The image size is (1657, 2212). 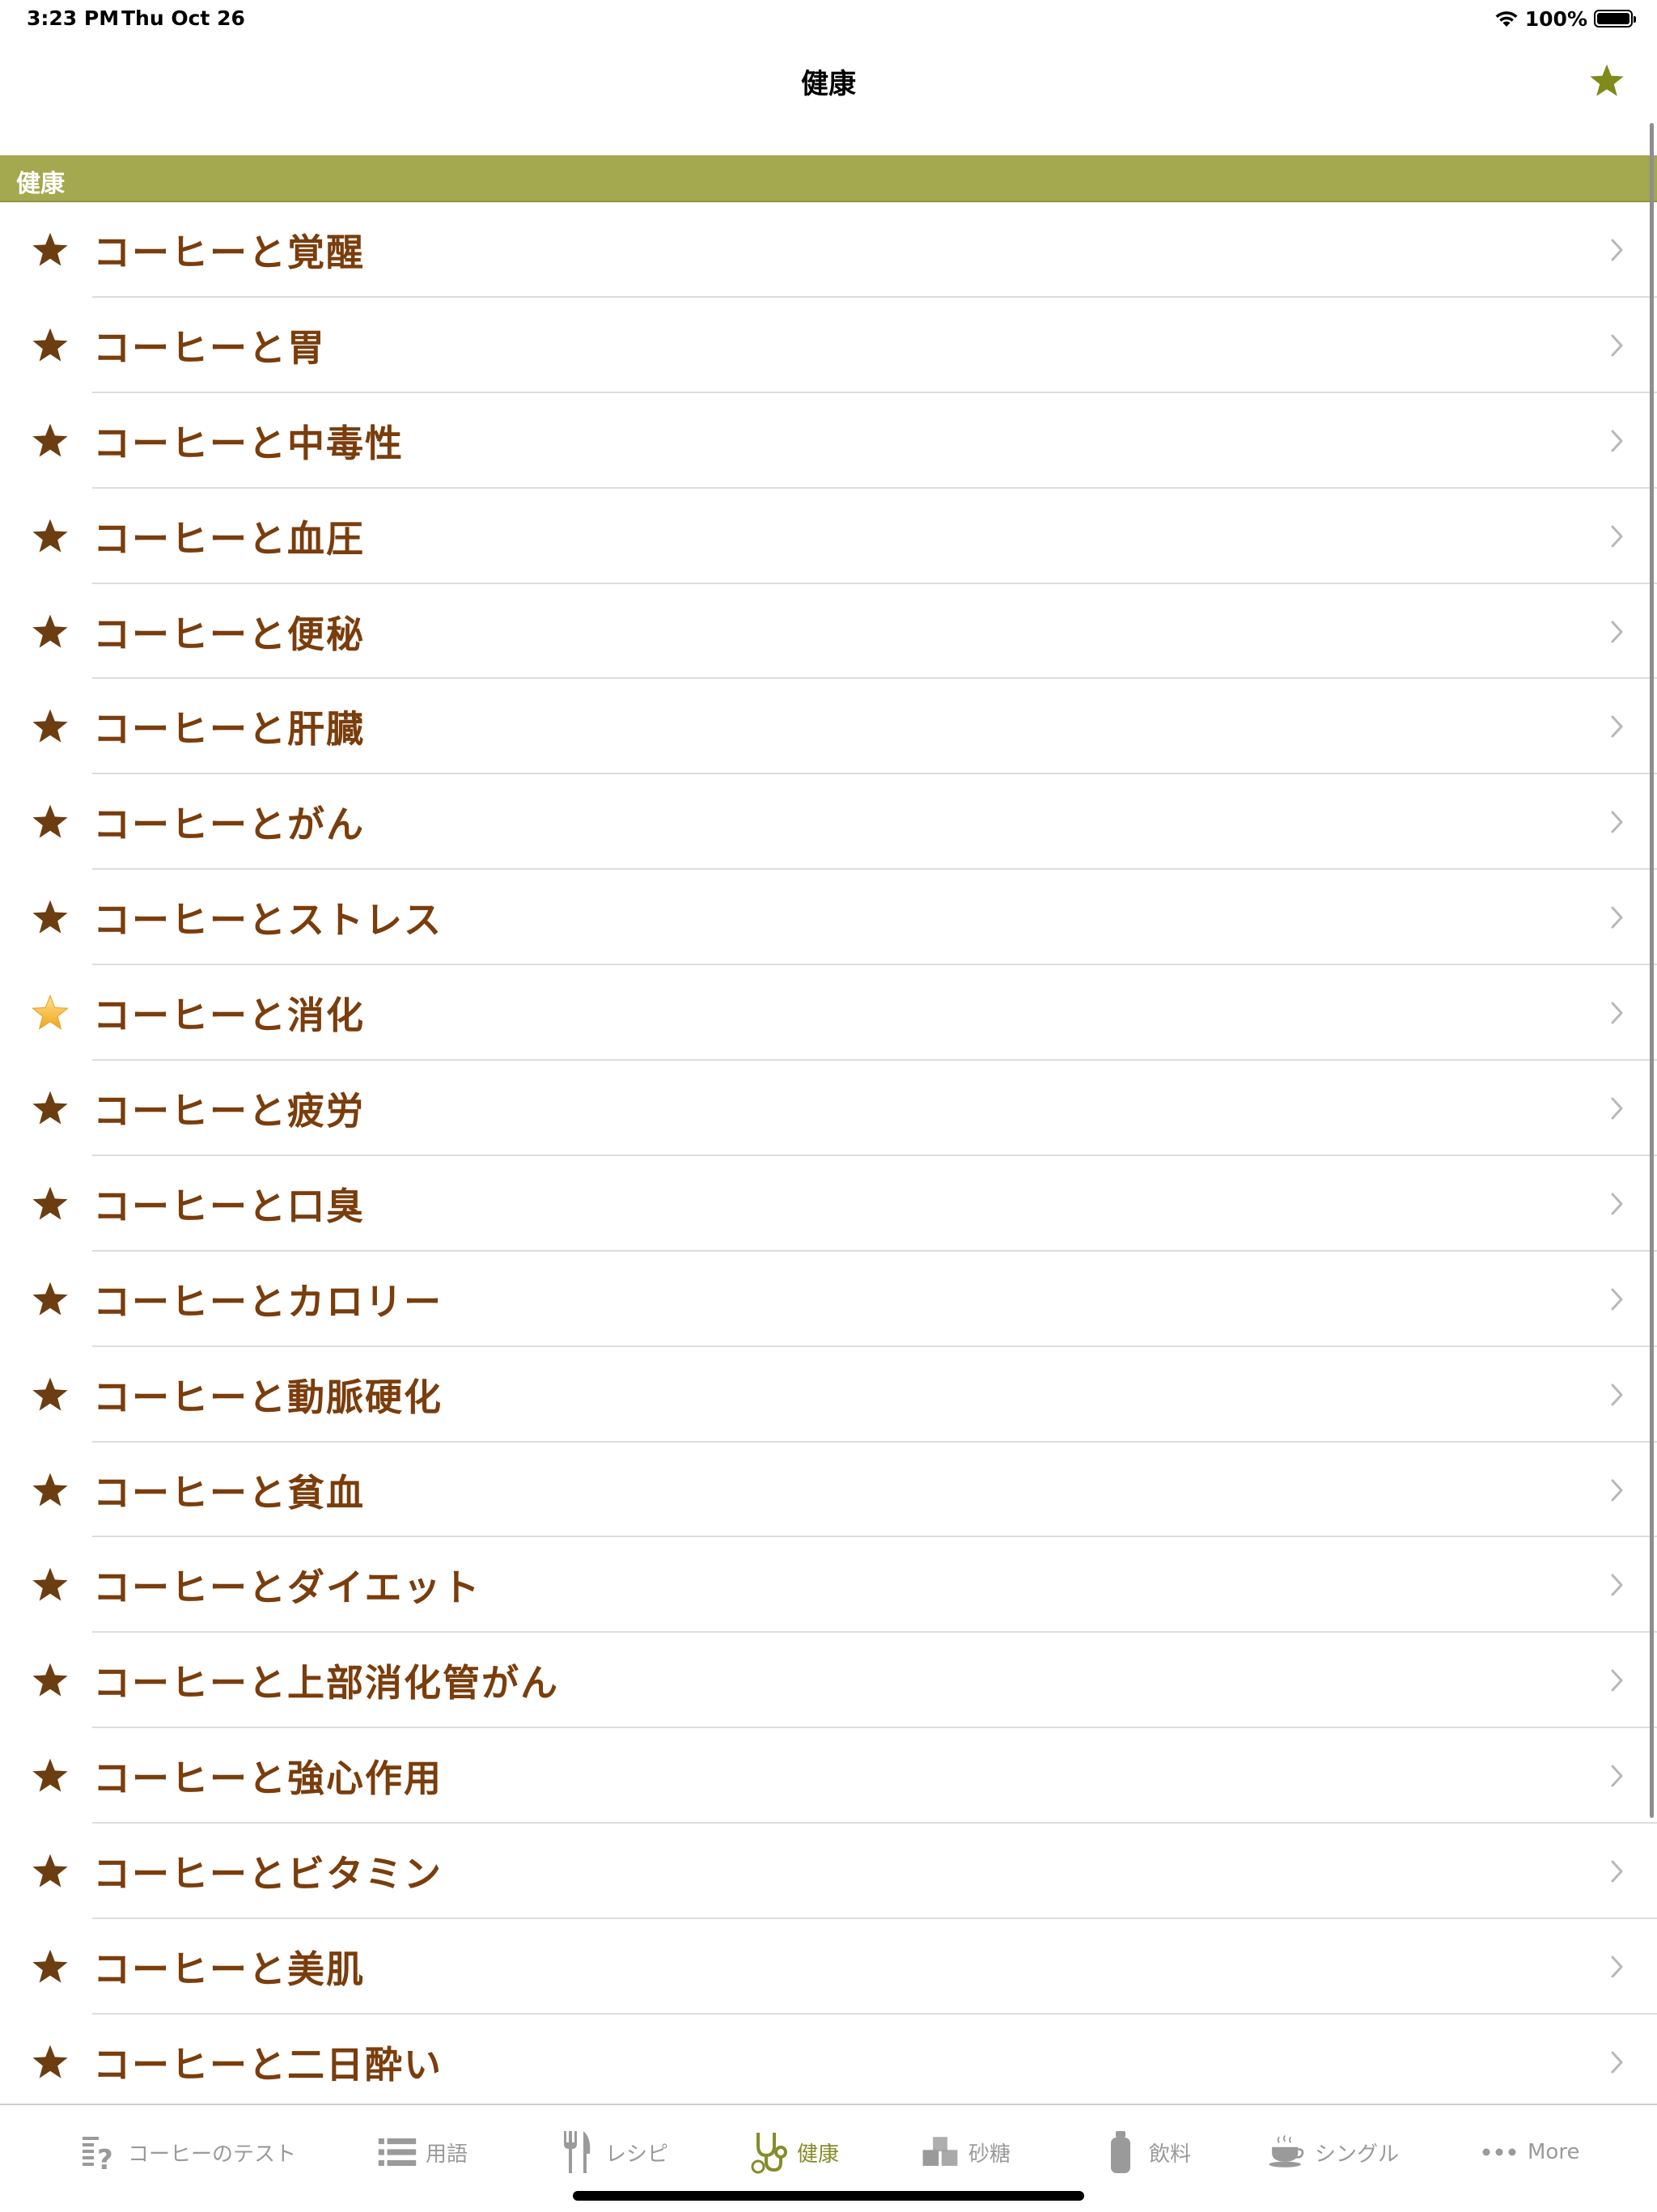 I want to click on tab-fork-knife: レシピ, so click(x=612, y=2152).